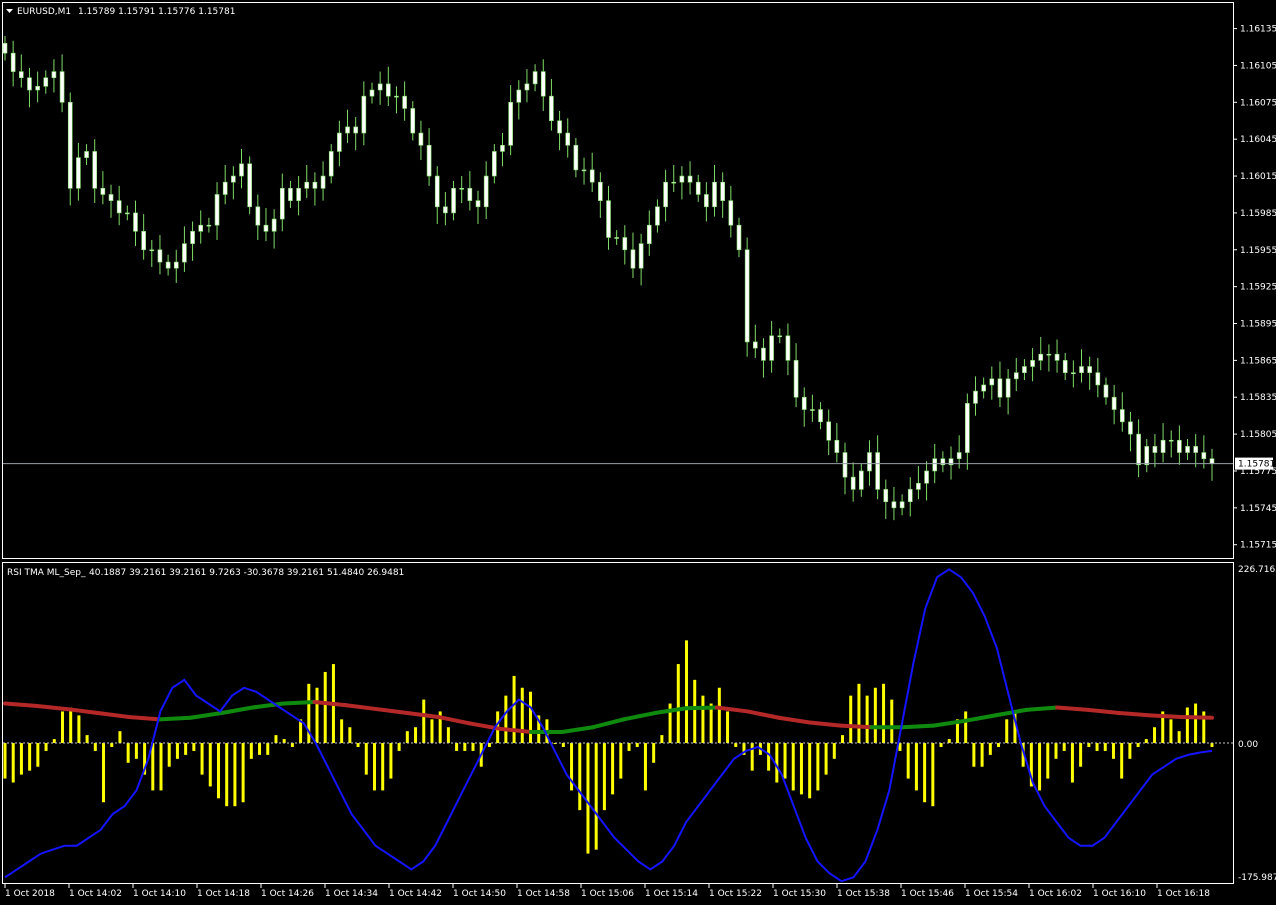  What do you see at coordinates (479, 894) in the screenshot?
I see `time-tick-label: 1 Oct 14:50` at bounding box center [479, 894].